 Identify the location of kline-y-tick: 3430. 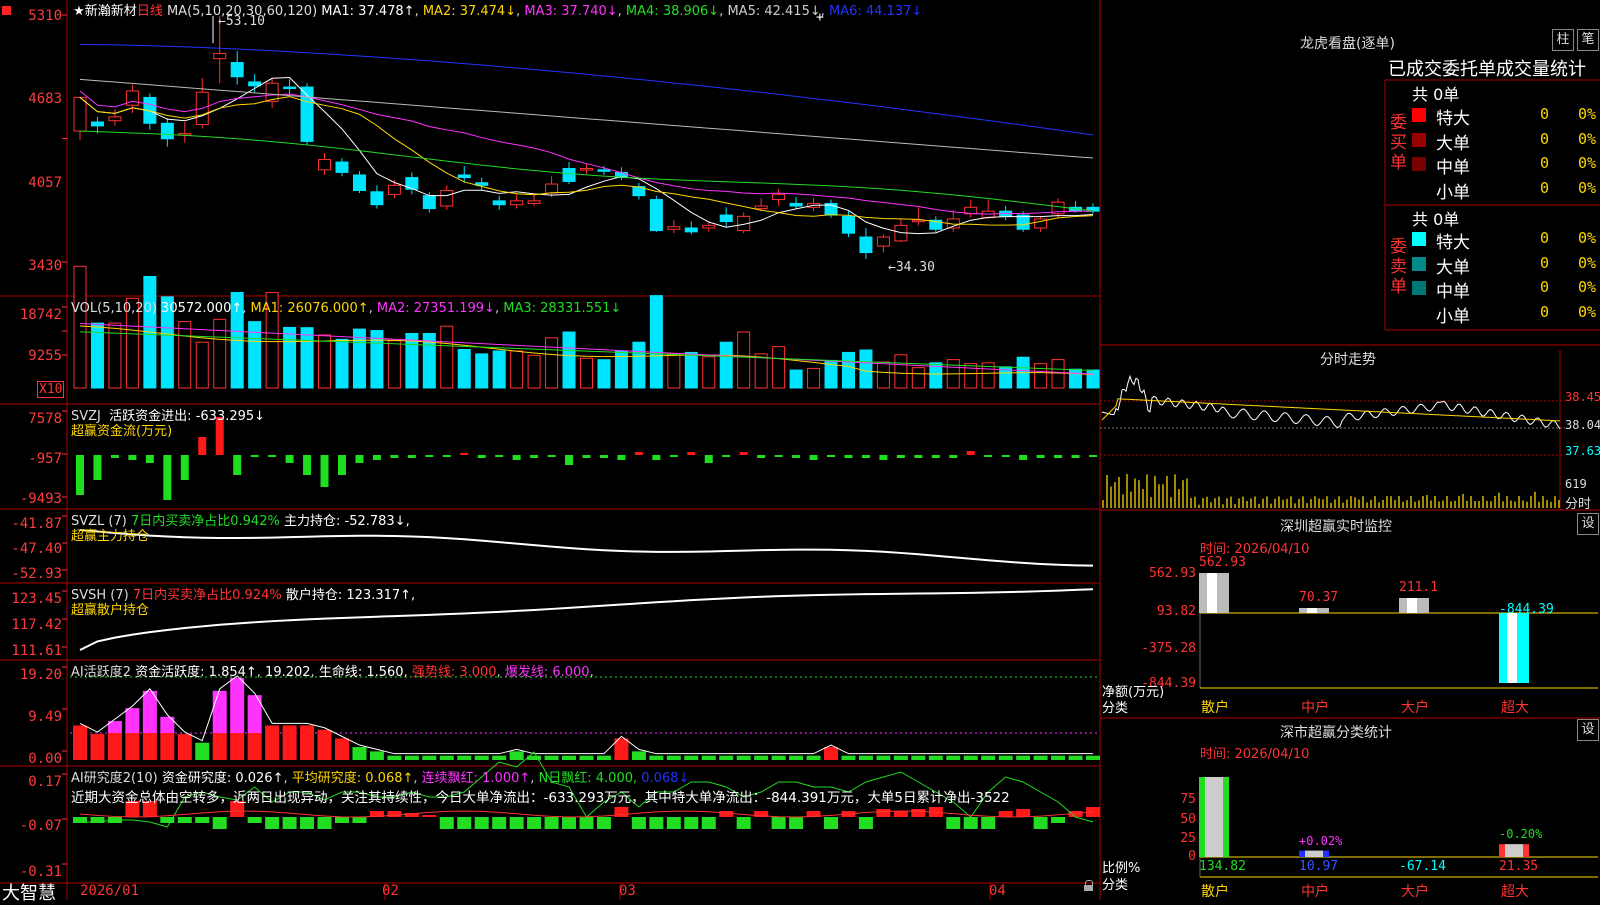
(45, 266).